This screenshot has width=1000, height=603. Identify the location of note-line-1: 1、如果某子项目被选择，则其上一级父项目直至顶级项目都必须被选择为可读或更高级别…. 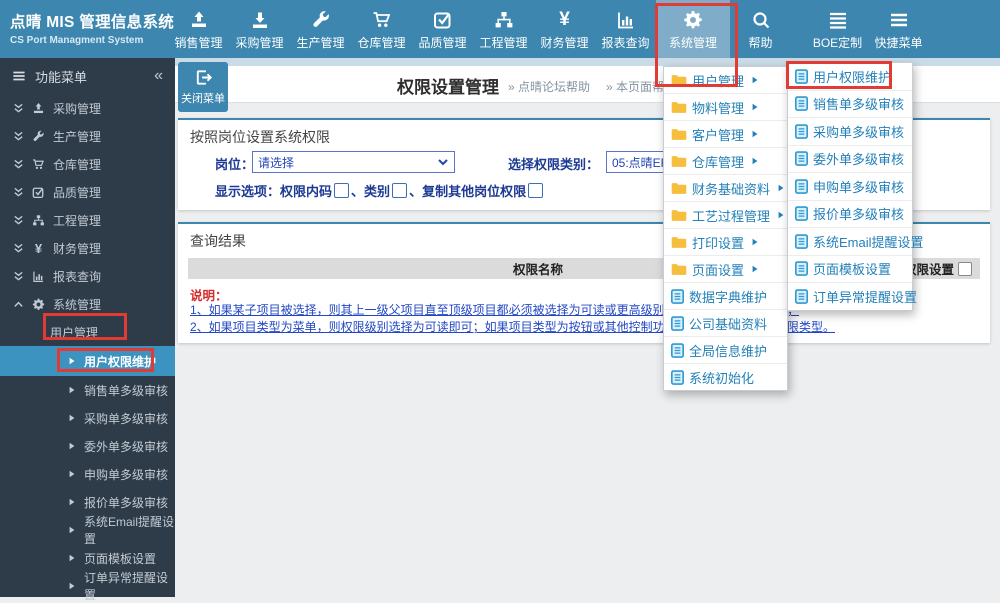
(433, 310).